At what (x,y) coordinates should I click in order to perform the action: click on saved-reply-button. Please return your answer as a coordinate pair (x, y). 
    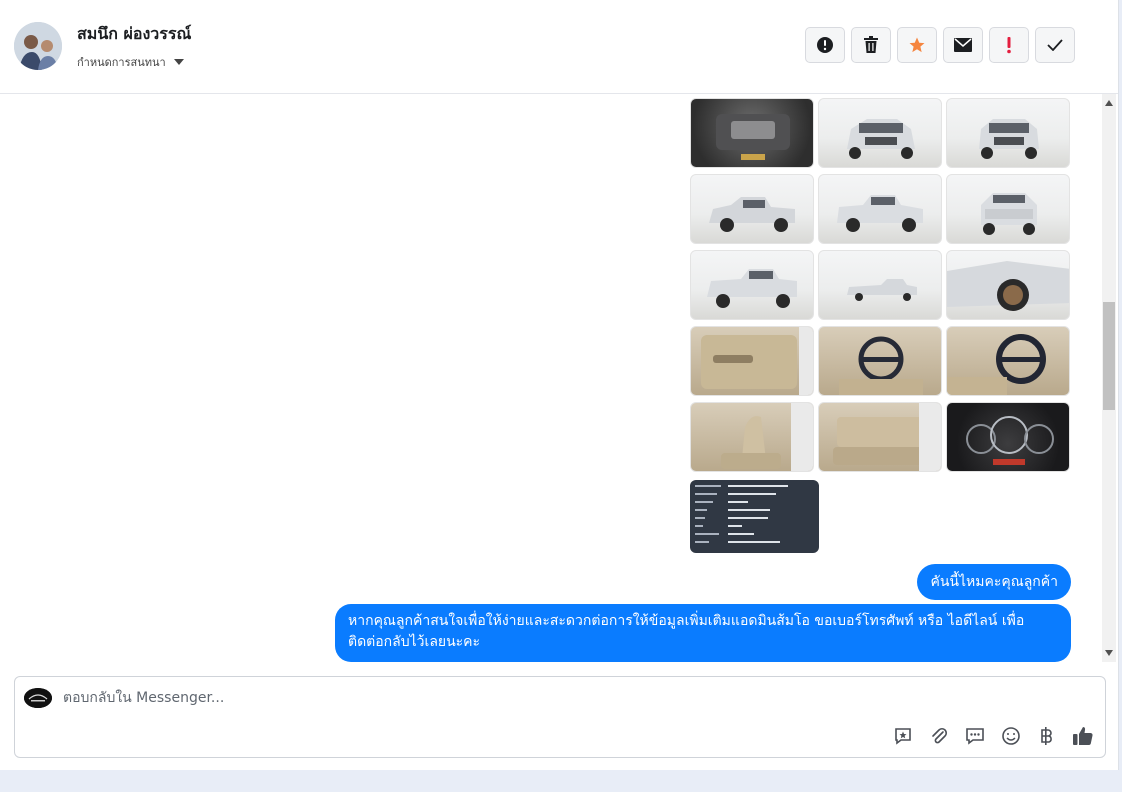
    Looking at the image, I should click on (903, 736).